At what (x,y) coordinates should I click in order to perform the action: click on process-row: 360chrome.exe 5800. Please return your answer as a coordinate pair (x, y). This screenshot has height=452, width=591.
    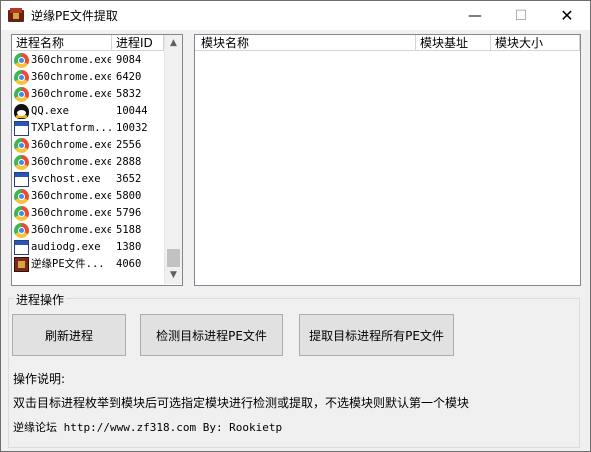
    Looking at the image, I should click on (88, 196).